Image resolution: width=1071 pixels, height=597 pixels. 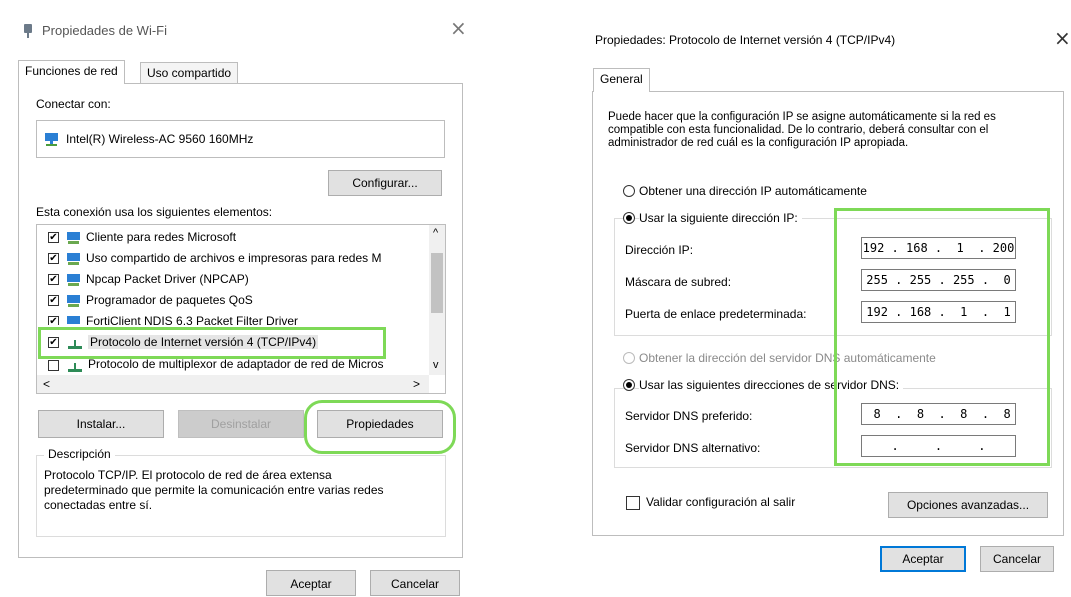 I want to click on manual-ip-radio, so click(x=629, y=218).